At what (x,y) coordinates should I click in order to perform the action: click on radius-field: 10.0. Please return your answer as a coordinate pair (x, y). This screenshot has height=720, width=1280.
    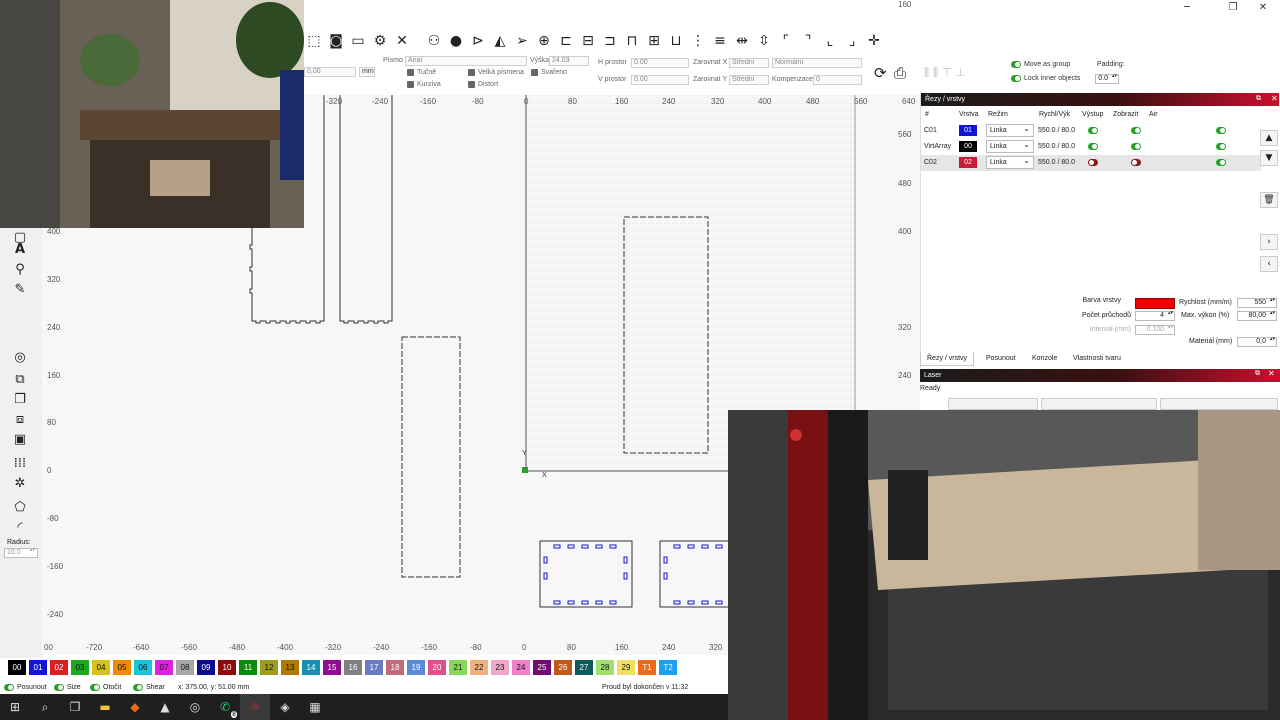
    Looking at the image, I should click on (21, 553).